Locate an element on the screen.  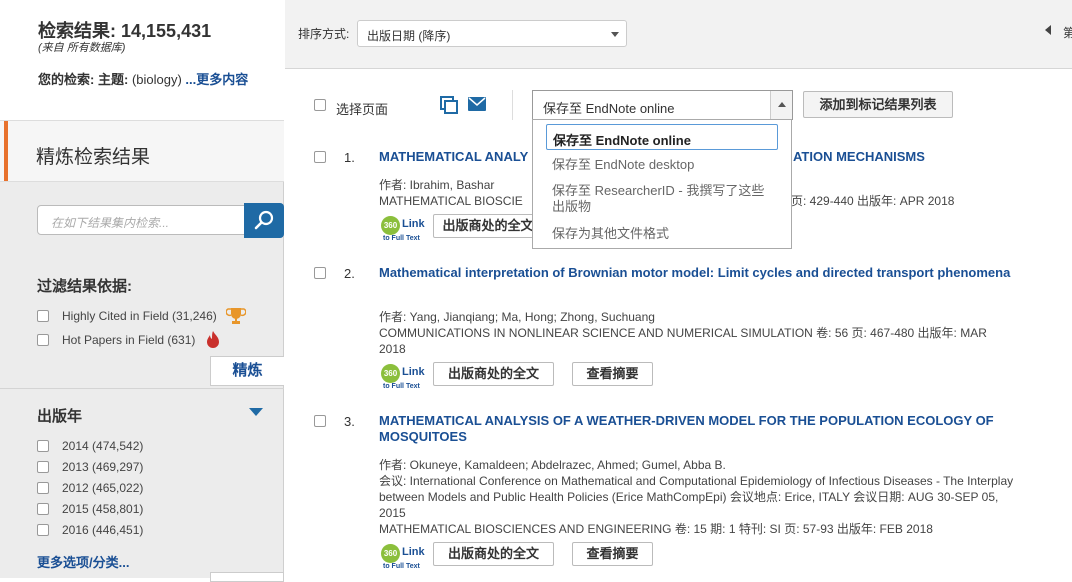
page-number-label: 第 is located at coordinates (1067, 33).